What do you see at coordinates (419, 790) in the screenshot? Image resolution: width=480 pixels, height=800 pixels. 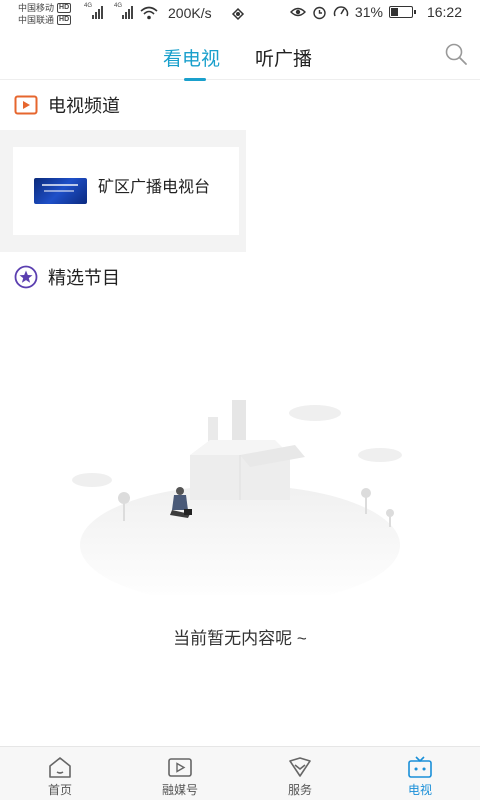 I see `nav-tv-label: 电视` at bounding box center [419, 790].